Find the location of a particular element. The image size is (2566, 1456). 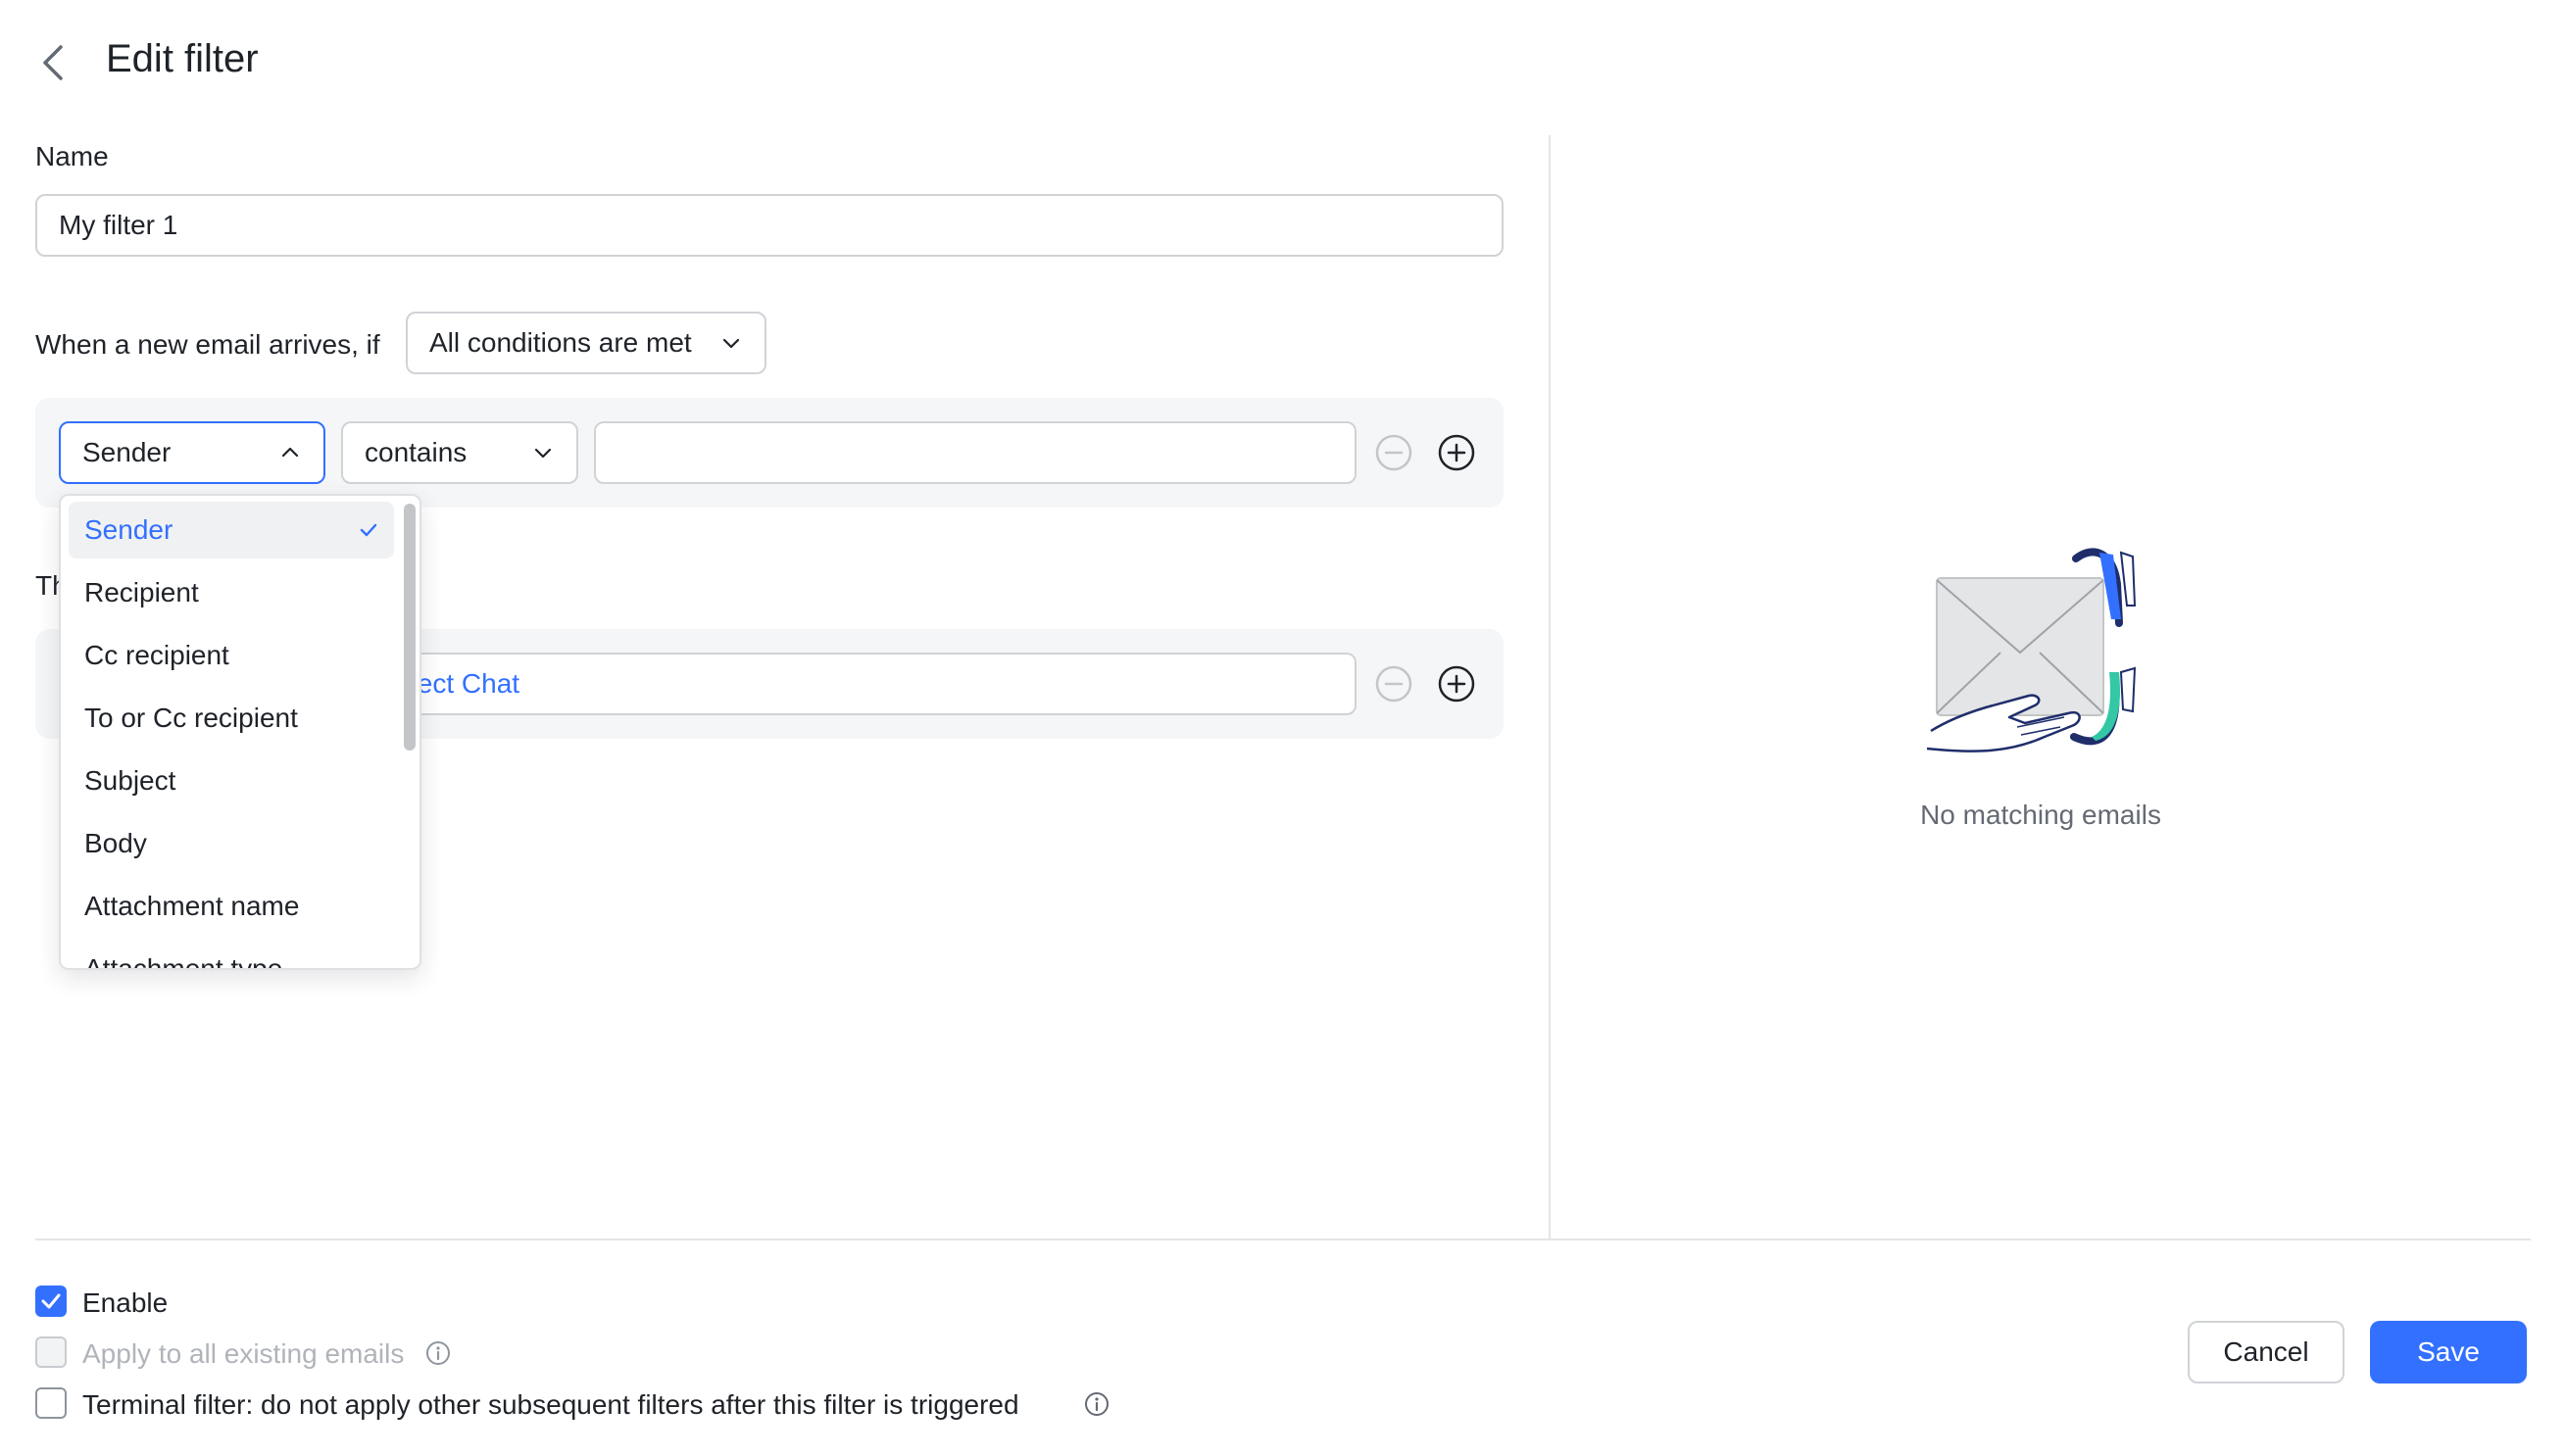

apply-existing-label: Apply to all existing emails is located at coordinates (243, 1353).